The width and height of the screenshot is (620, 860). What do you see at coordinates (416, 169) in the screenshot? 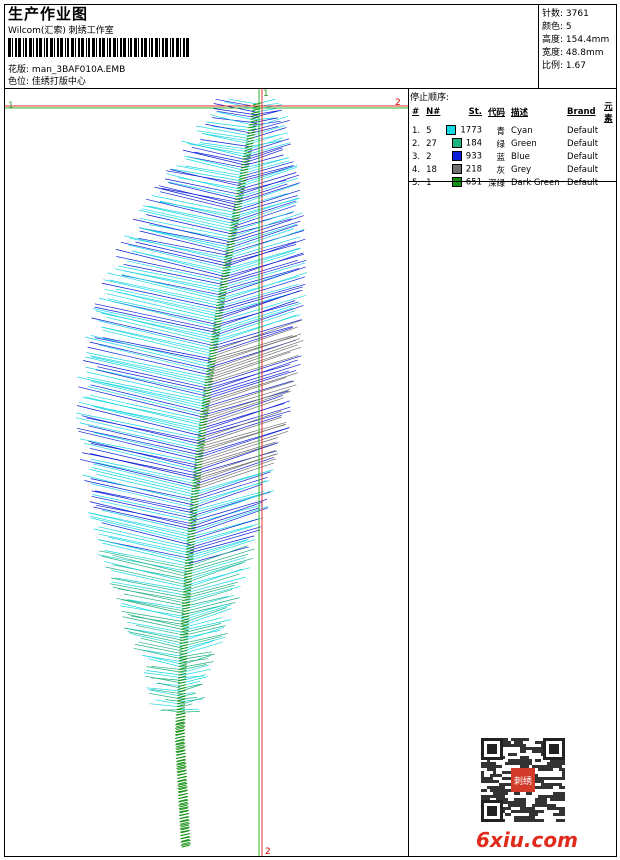
I see `row-index: 4.` at bounding box center [416, 169].